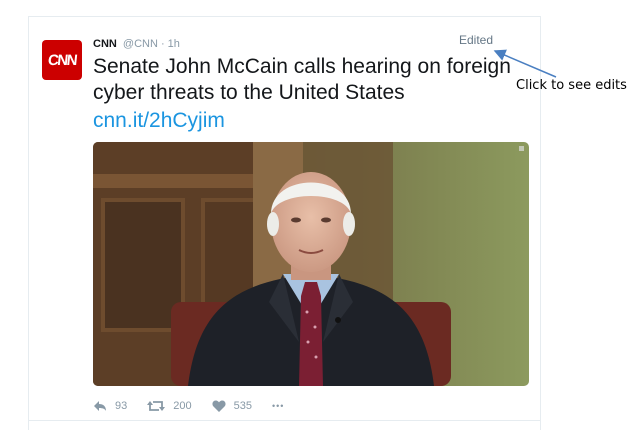 The height and width of the screenshot is (438, 635). I want to click on retweet-count: 200, so click(182, 406).